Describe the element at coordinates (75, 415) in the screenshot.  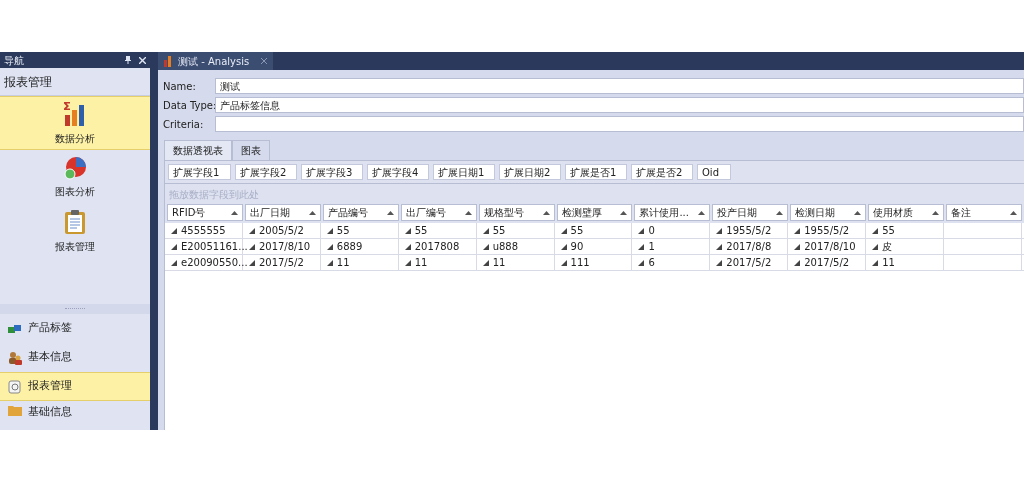
I see `nav-item: 基础信息` at that location.